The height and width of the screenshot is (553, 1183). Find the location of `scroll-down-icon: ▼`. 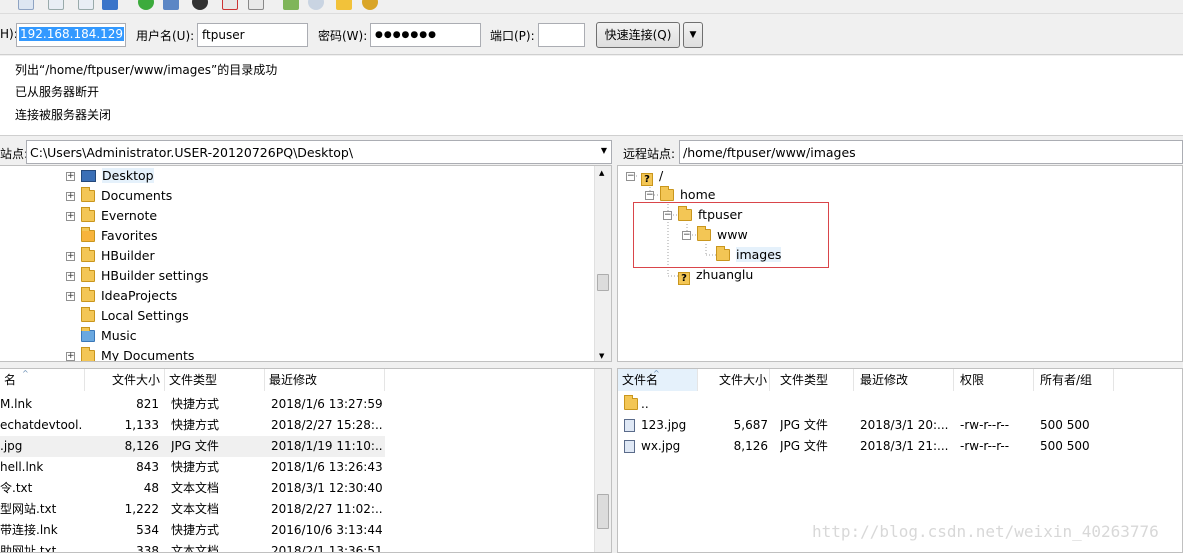

scroll-down-icon: ▼ is located at coordinates (601, 356).